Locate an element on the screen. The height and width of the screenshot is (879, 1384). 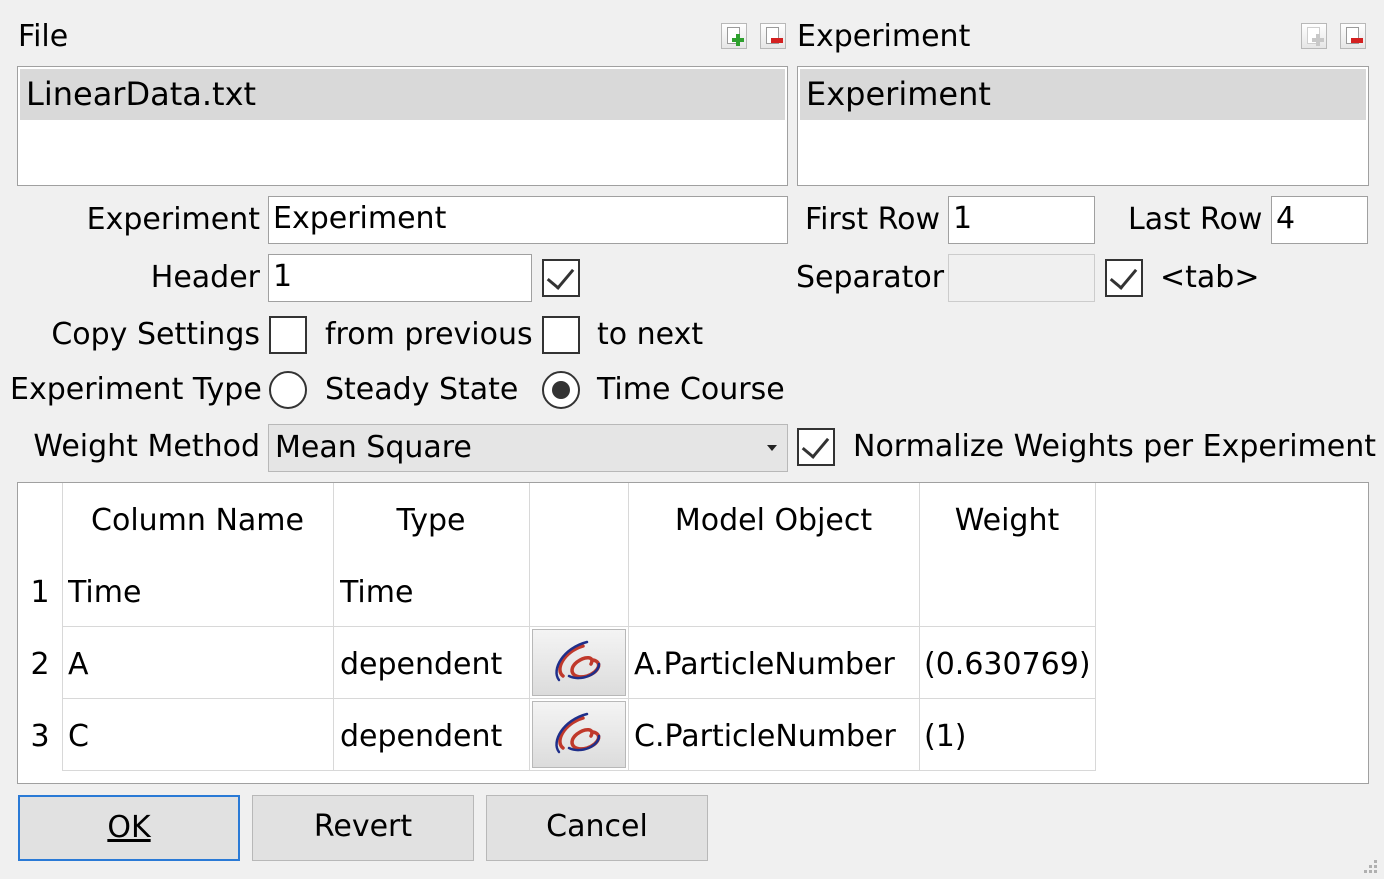
ok-button: OK is located at coordinates (129, 828).